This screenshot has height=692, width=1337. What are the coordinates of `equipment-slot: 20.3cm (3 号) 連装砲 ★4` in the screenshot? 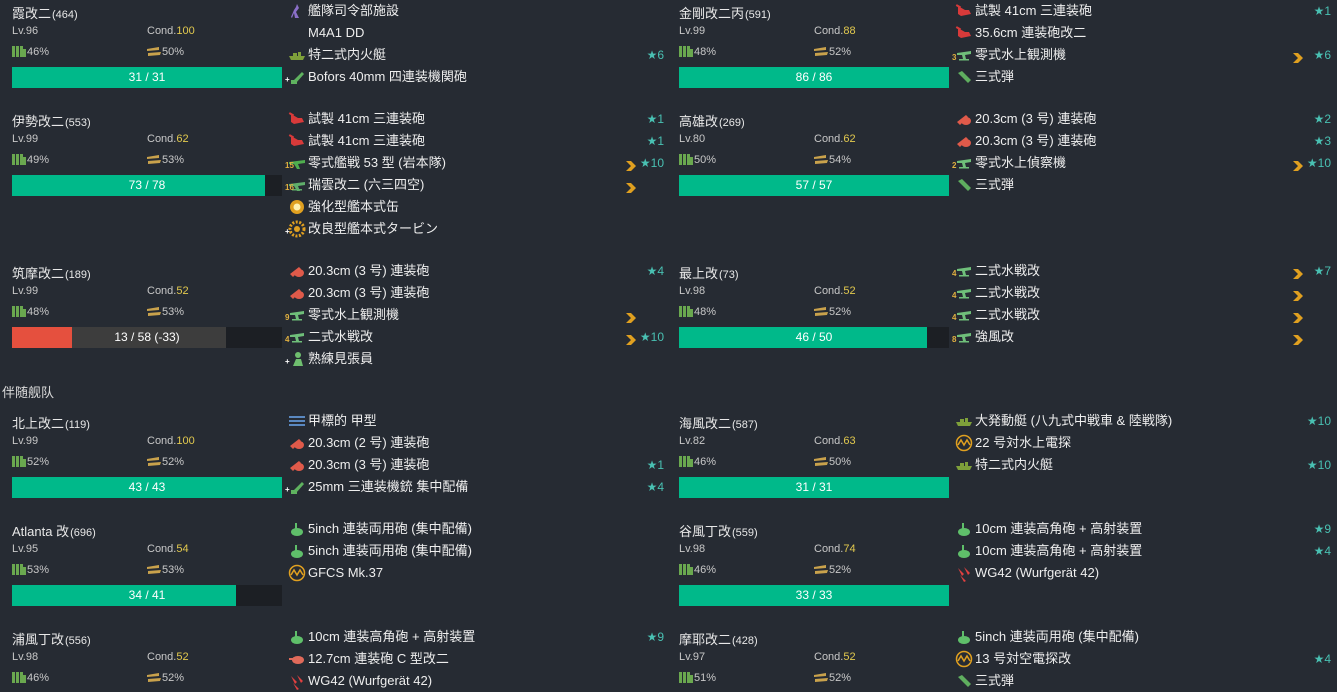 It's located at (478, 271).